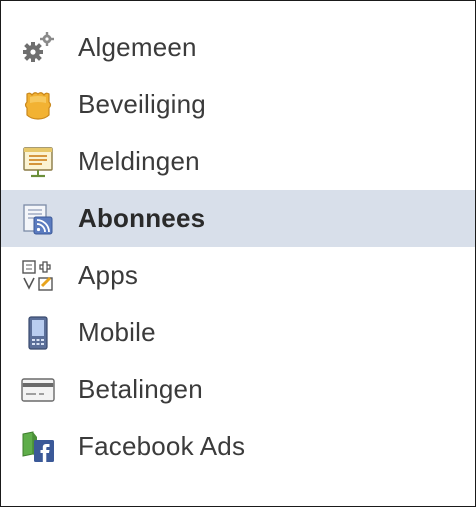 The image size is (476, 507). I want to click on sidebar-item-abonnees: Abonnees, so click(238, 218).